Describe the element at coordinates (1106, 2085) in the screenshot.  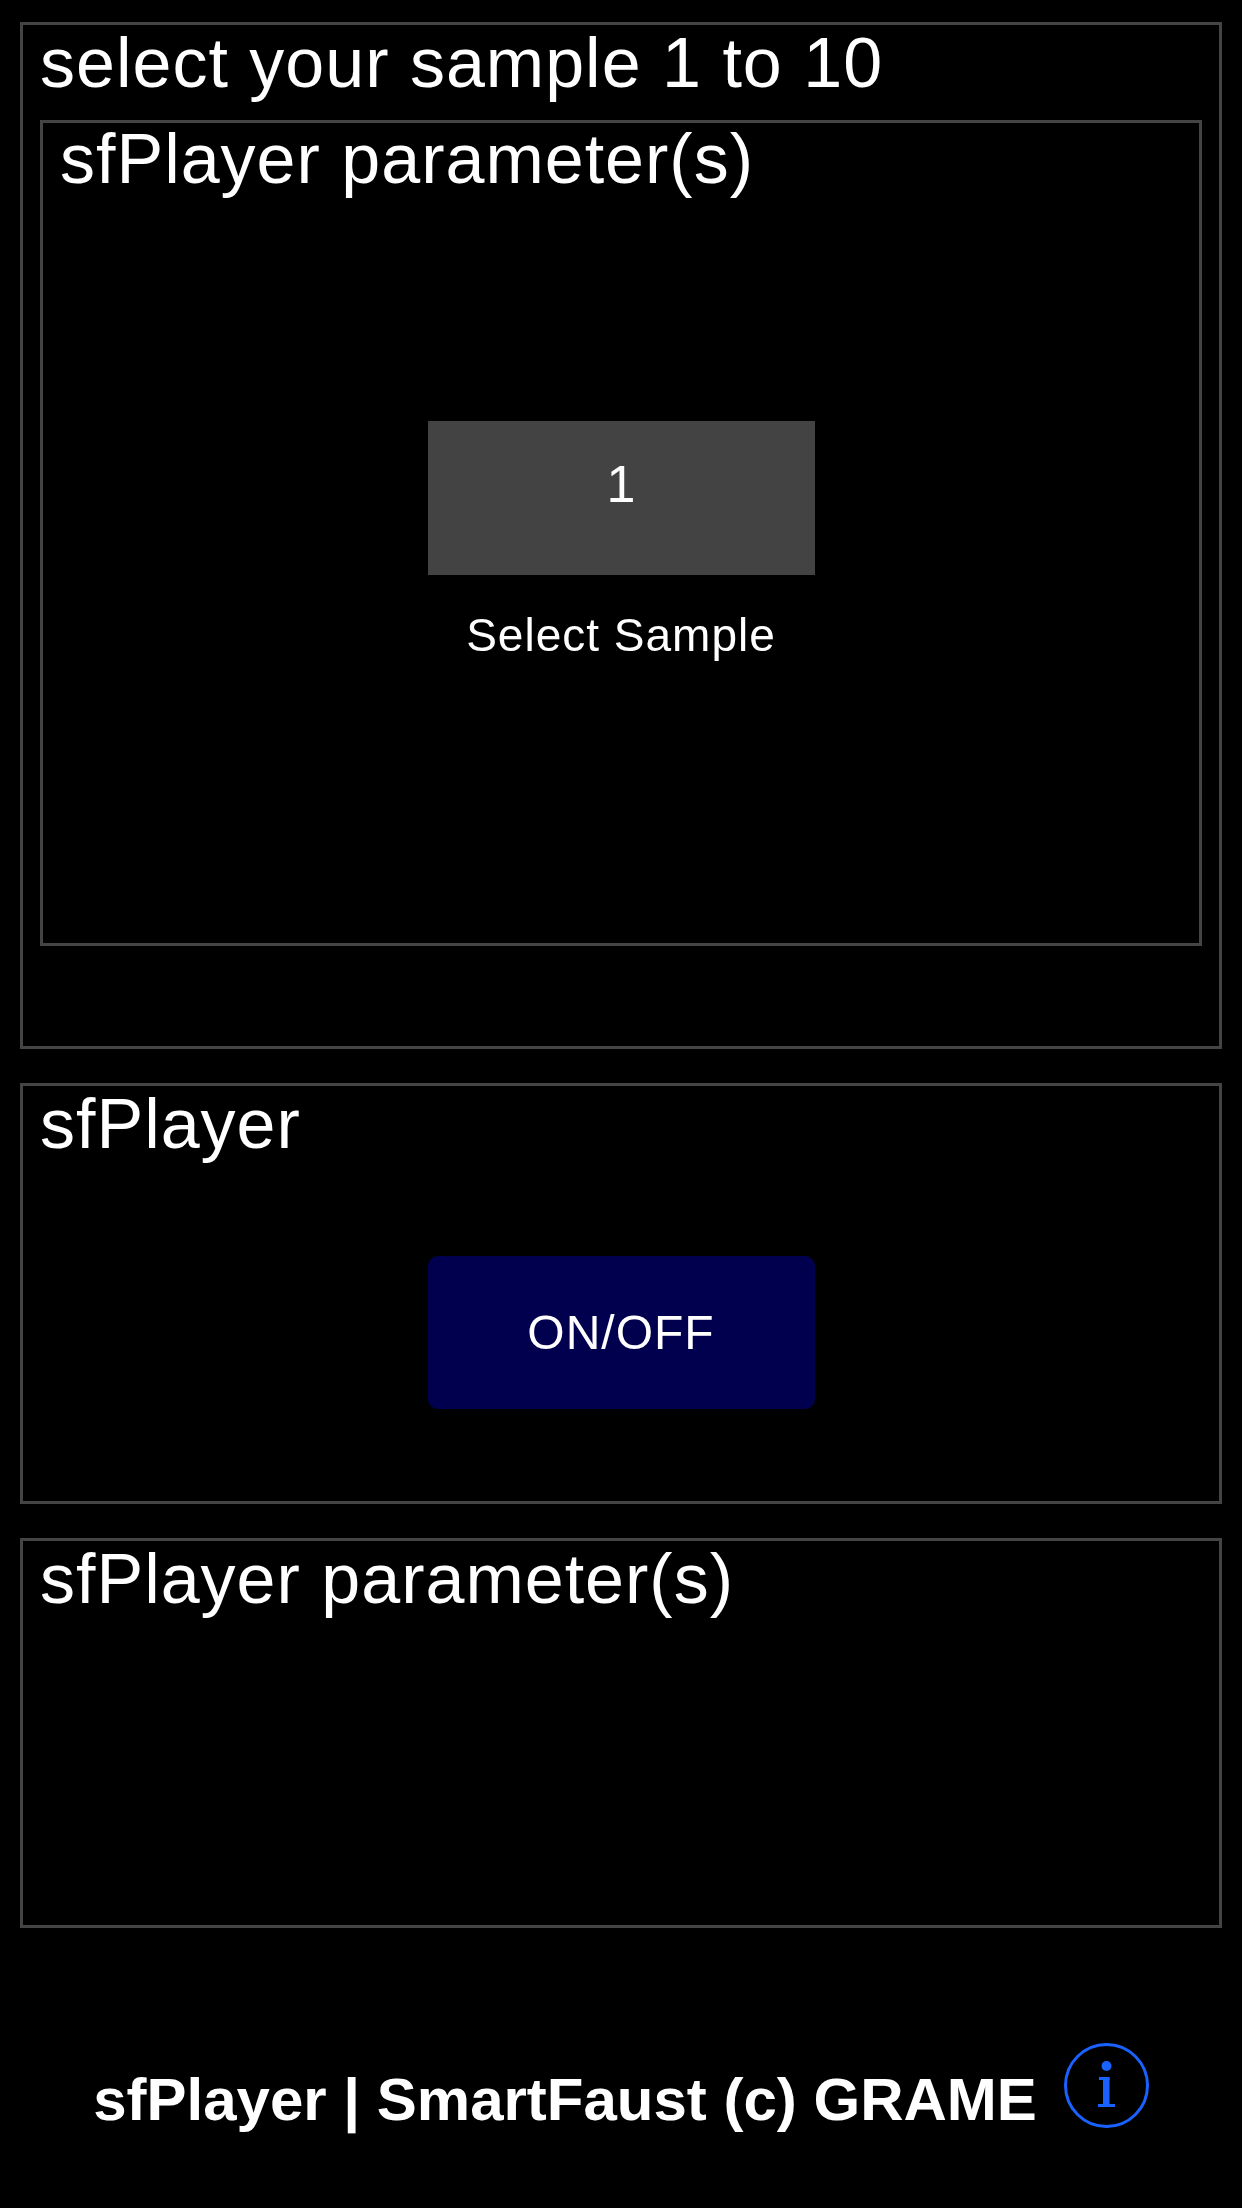
I see `info-icon` at that location.